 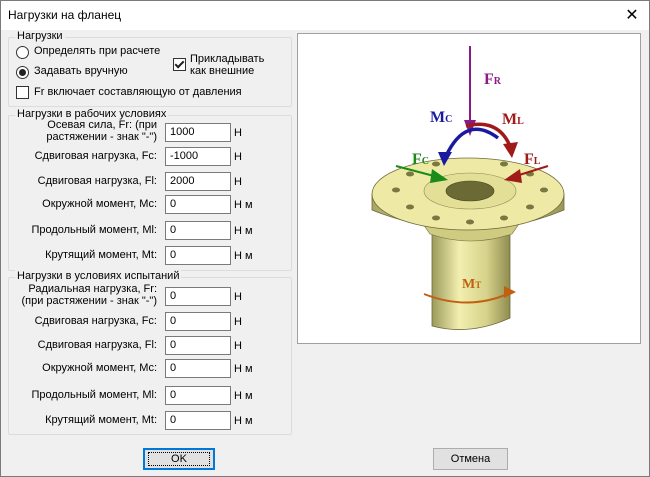 I want to click on svg-text: MC, so click(x=441, y=117).